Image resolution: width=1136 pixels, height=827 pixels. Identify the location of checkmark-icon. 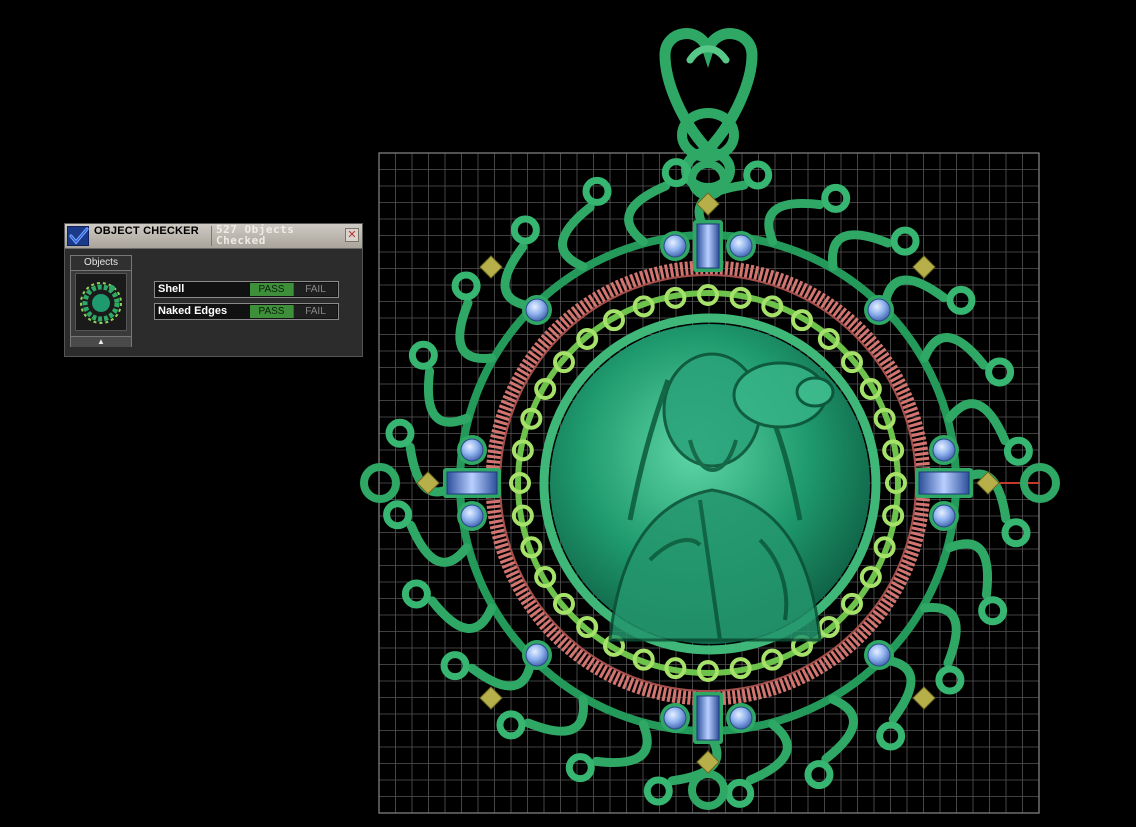
(78, 236).